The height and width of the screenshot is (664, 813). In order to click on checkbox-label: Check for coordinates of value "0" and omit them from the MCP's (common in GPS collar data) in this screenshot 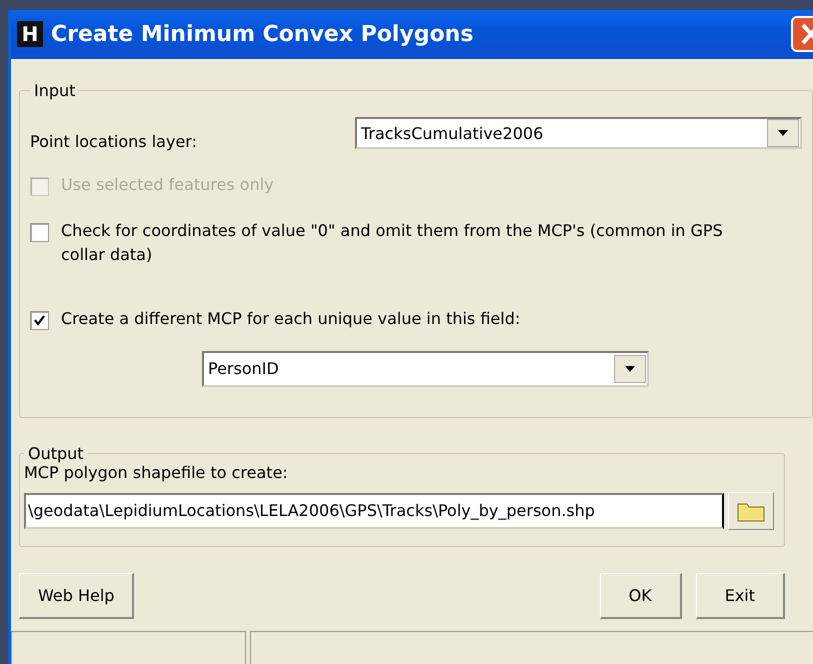, I will do `click(392, 243)`.